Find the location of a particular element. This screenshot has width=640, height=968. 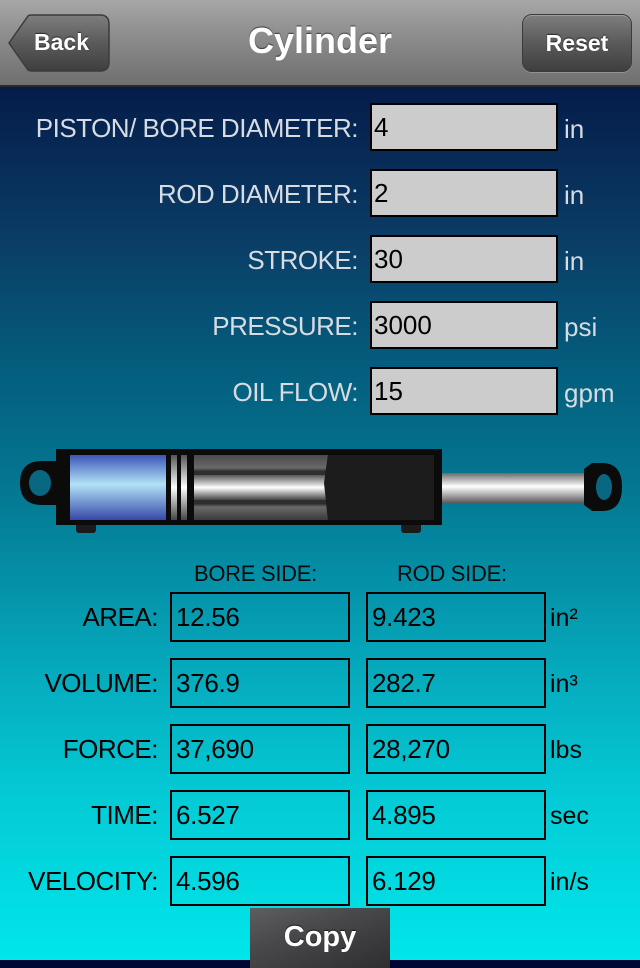

oil-flow-unit: gpm is located at coordinates (589, 393).